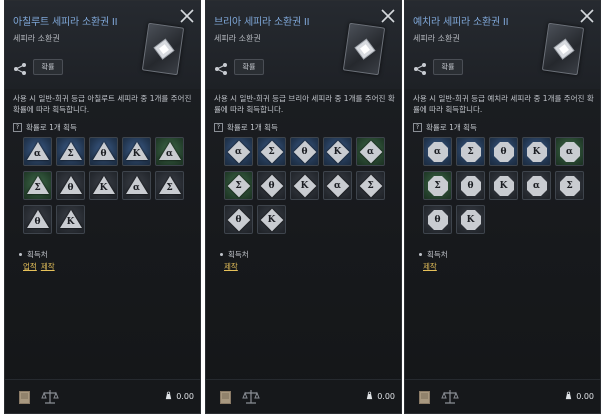 The image size is (606, 419). What do you see at coordinates (461, 22) in the screenshot?
I see `item-title: 예치라 세피라 소환권 II` at bounding box center [461, 22].